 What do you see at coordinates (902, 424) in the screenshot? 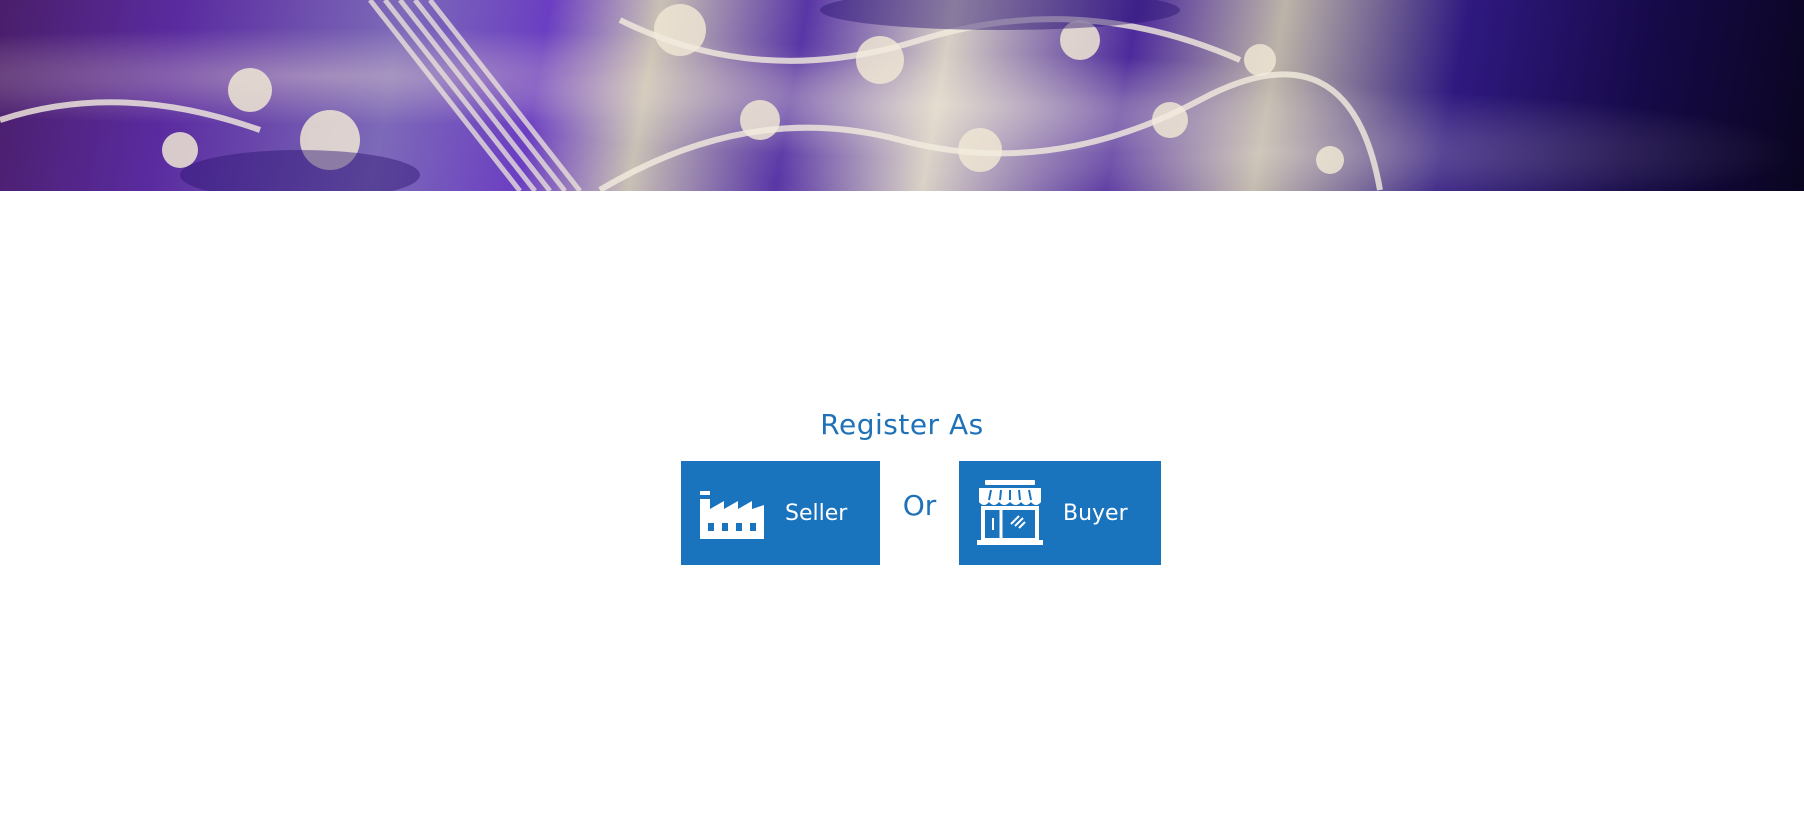
I see `register-title: Register As` at bounding box center [902, 424].